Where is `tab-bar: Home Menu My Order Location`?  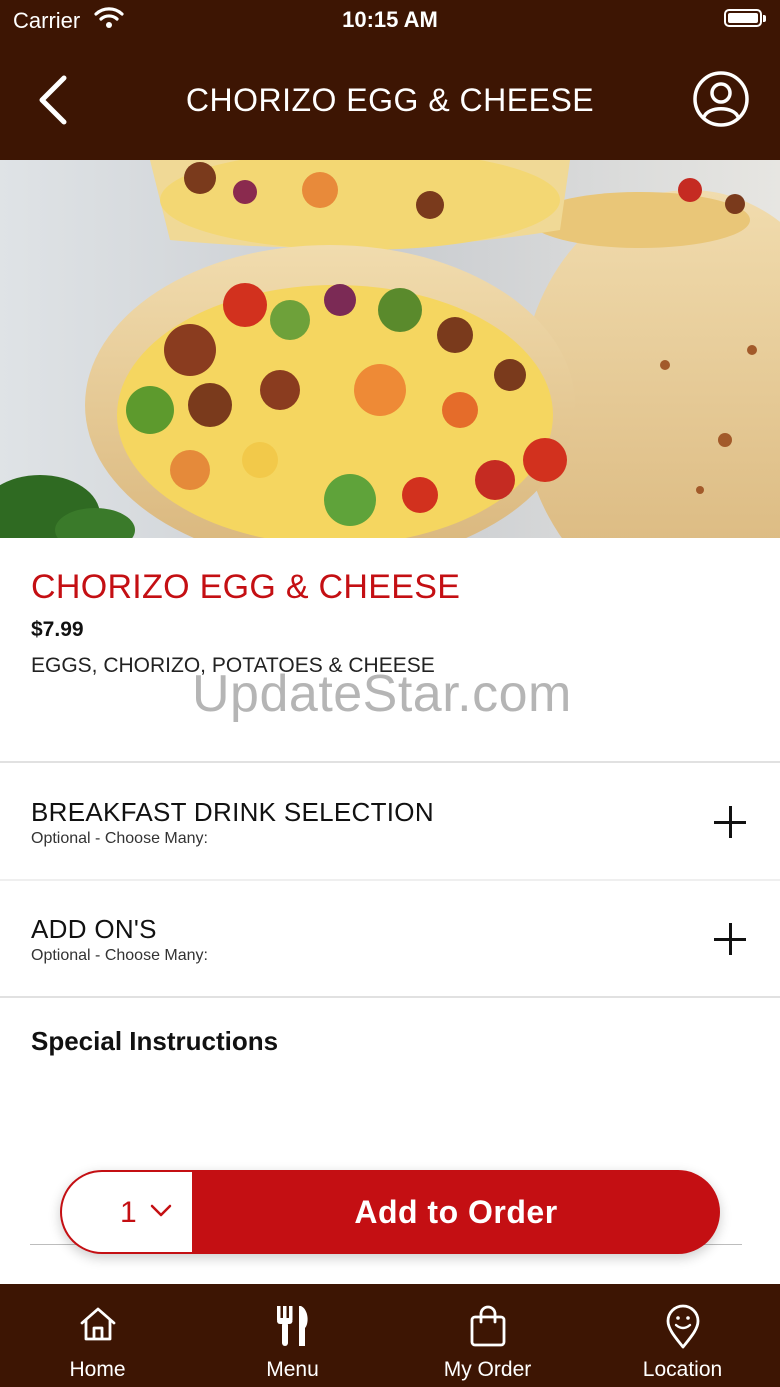
tab-bar: Home Menu My Order Location is located at coordinates (390, 1335).